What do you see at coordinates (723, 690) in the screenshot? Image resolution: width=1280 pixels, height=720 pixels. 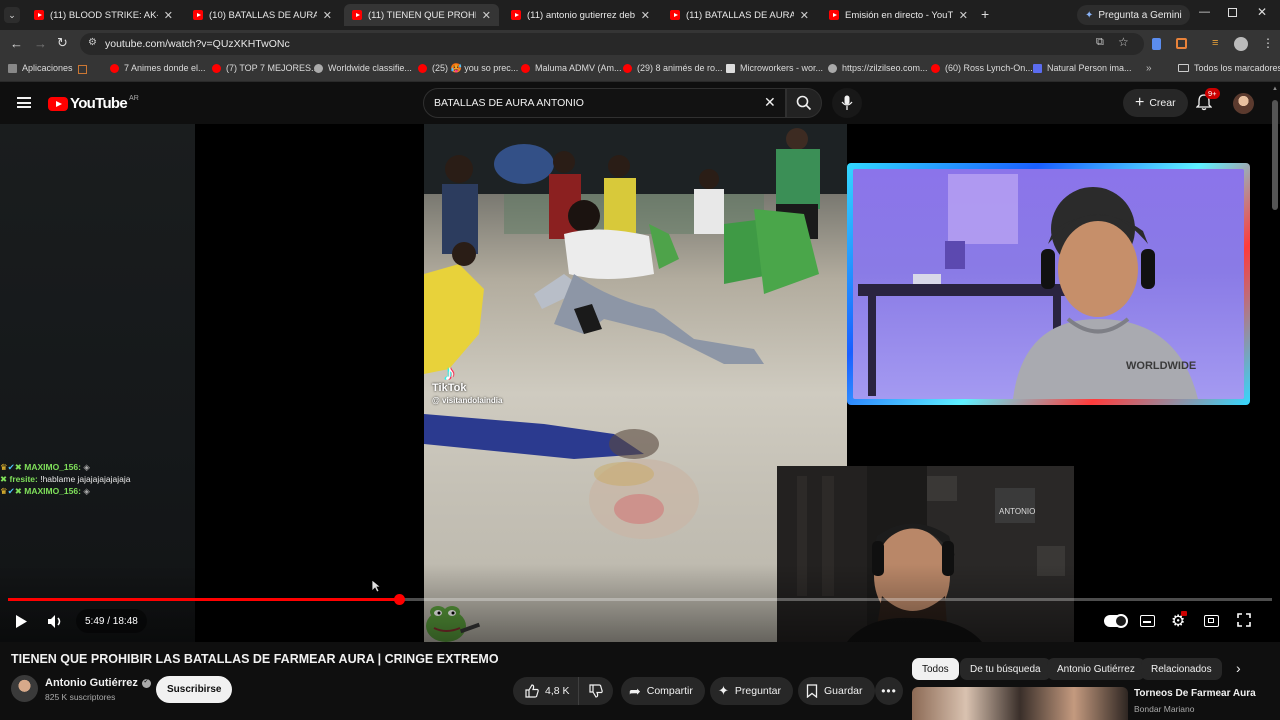 I see `sparkle-icon: ✦` at bounding box center [723, 690].